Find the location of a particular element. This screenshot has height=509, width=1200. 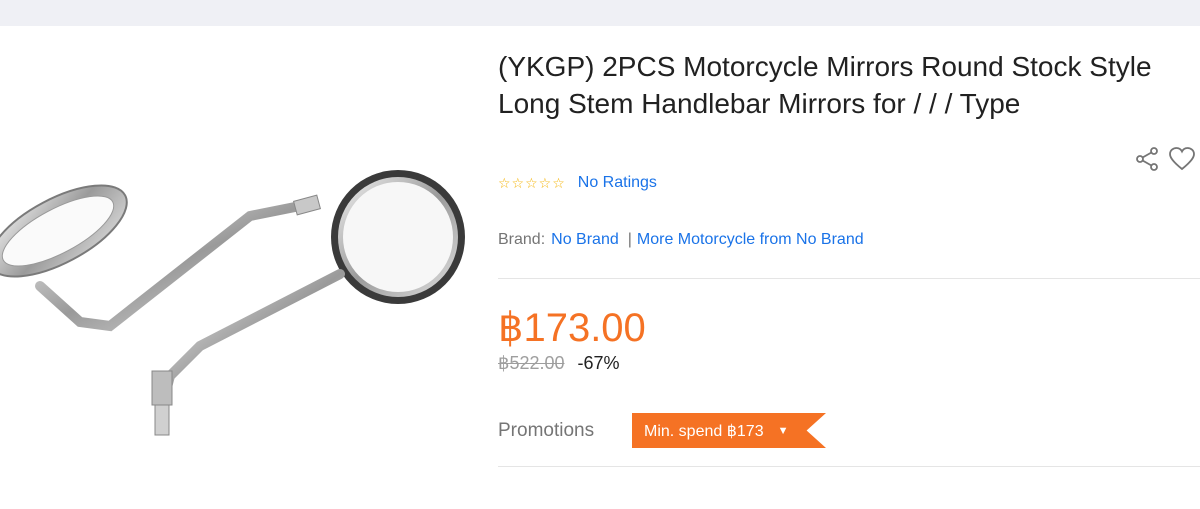

product-actions is located at coordinates (1165, 161).